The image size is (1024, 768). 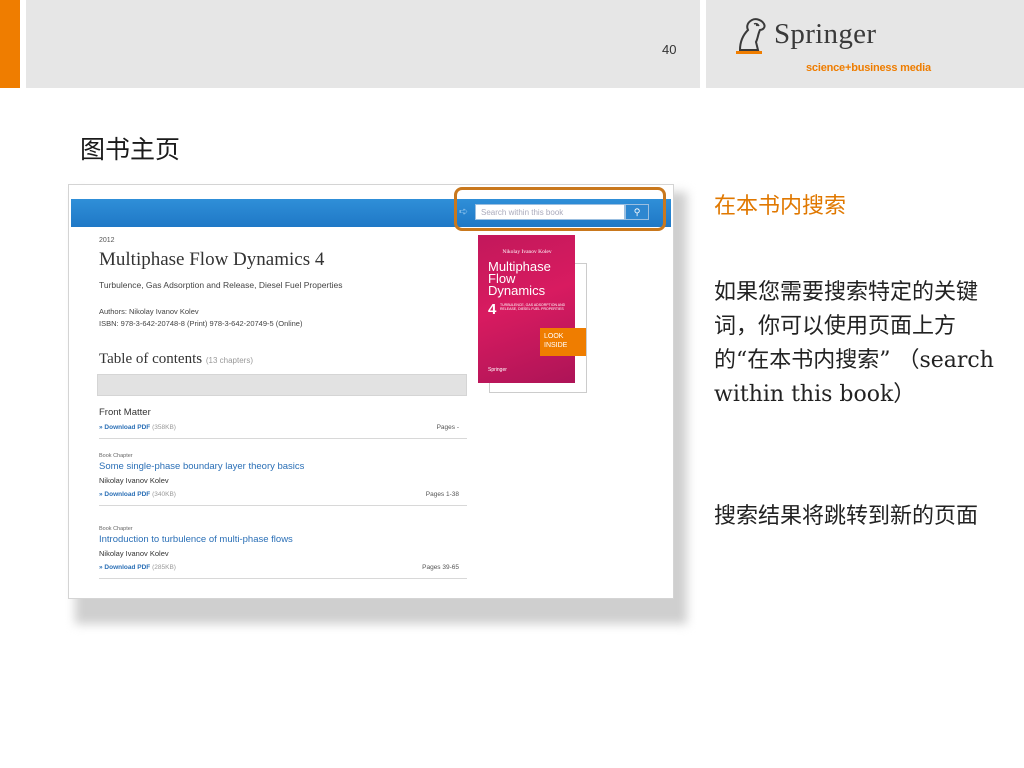 I want to click on book-title: Multiphase Flow Dynamics 4, so click(x=212, y=259).